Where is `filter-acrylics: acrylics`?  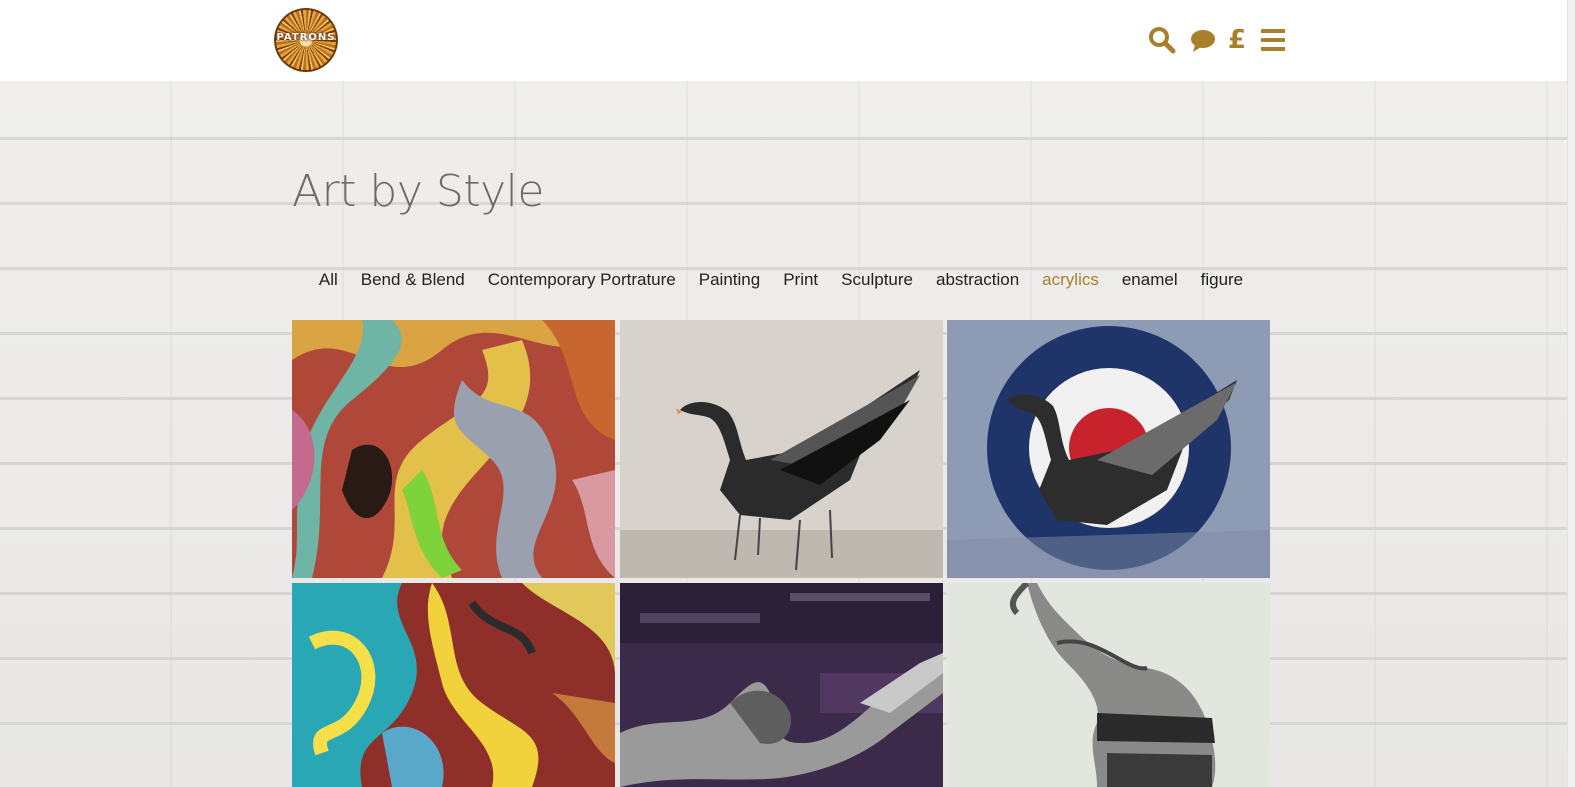
filter-acrylics: acrylics is located at coordinates (1070, 280).